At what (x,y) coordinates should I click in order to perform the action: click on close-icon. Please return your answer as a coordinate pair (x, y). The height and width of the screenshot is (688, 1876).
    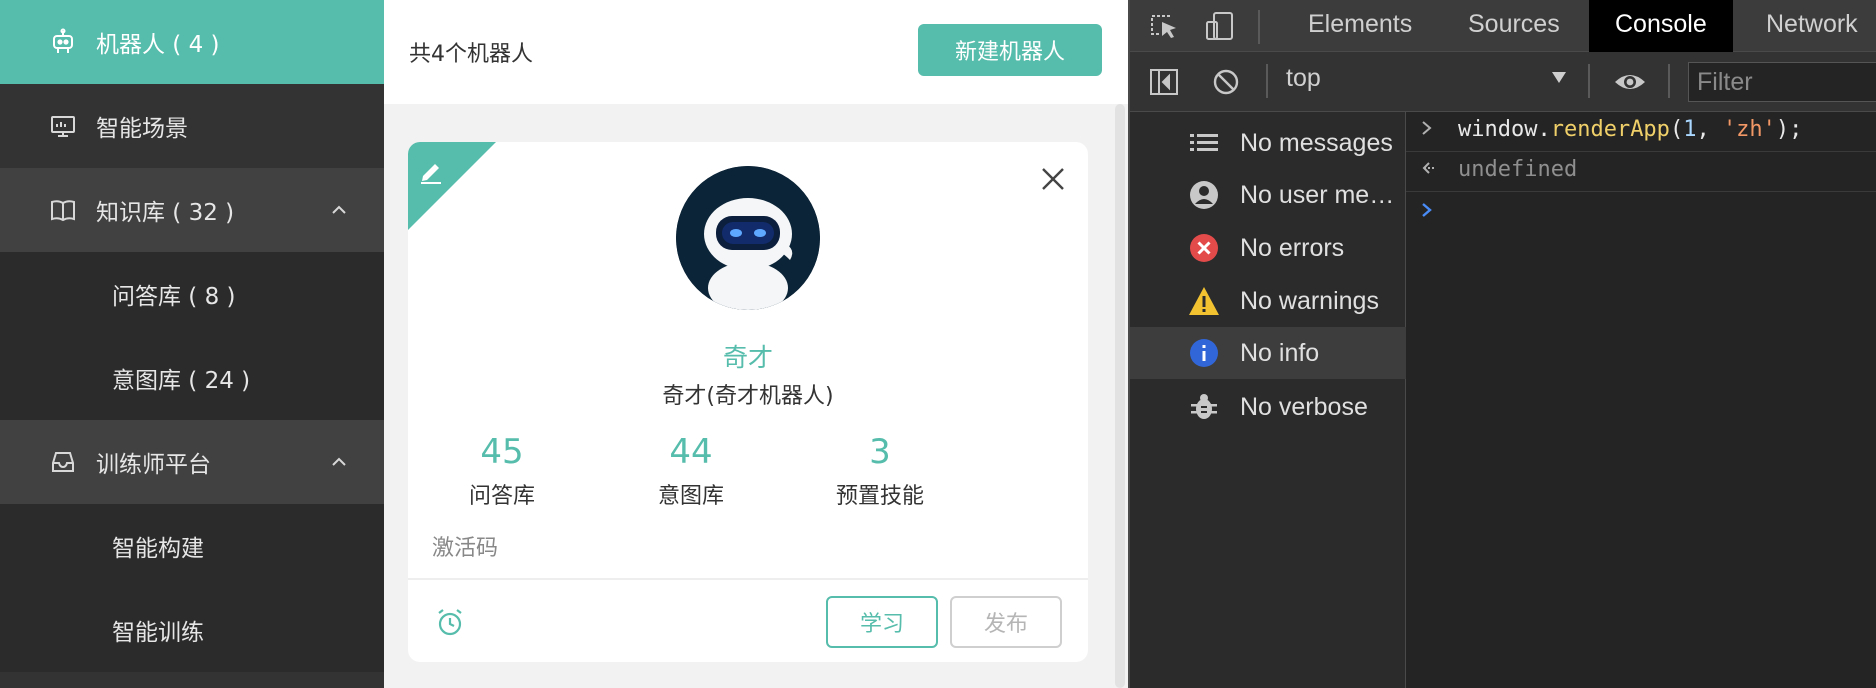
    Looking at the image, I should click on (1053, 179).